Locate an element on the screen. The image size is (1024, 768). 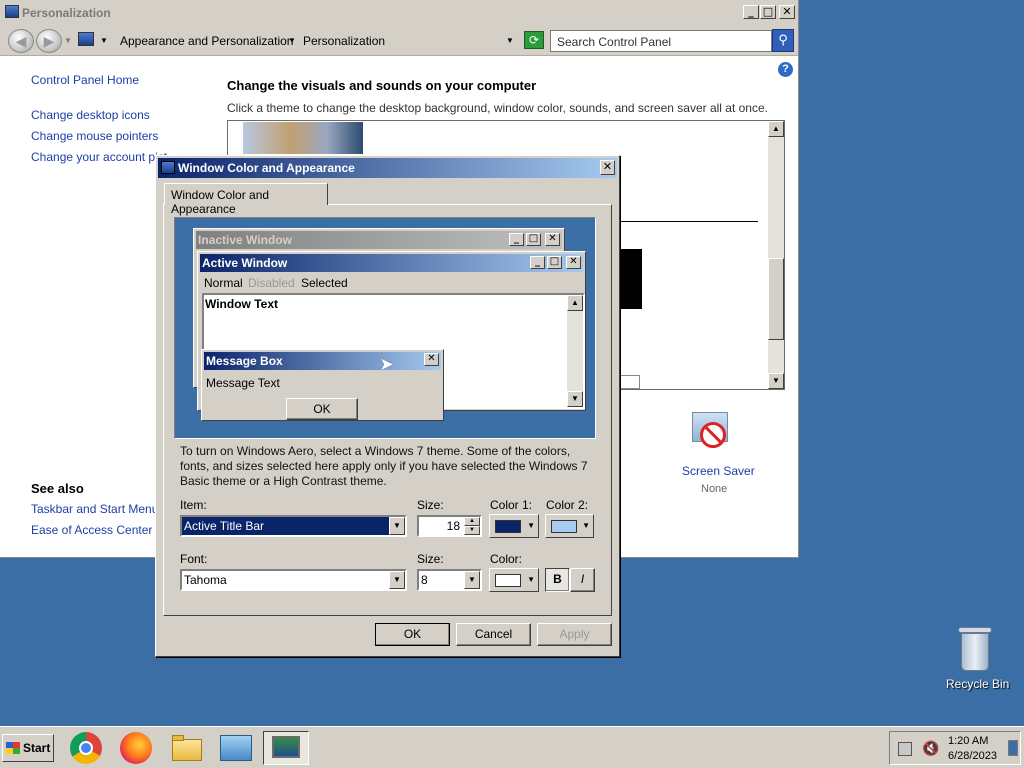
personalization-icon is located at coordinates (286, 748).